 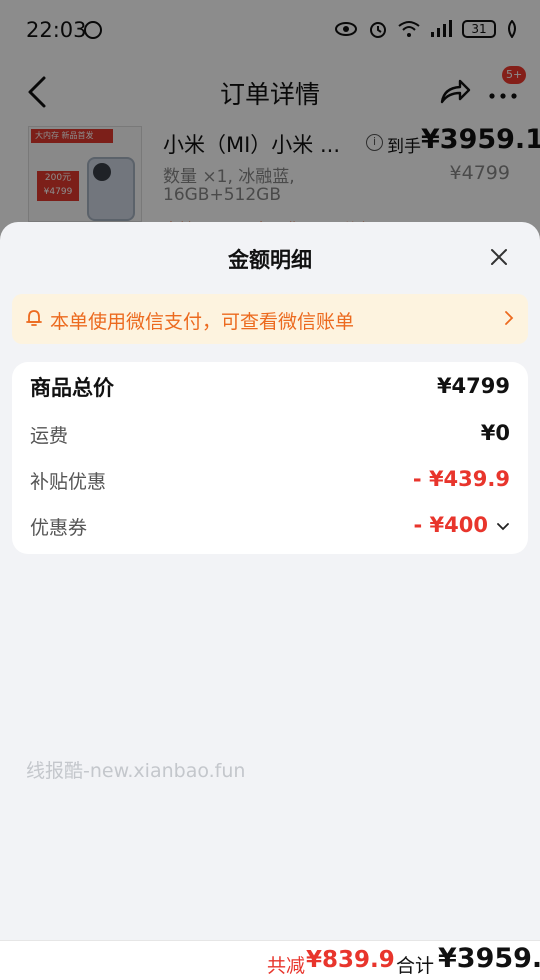 What do you see at coordinates (286, 966) in the screenshot?
I see `discount-label: 共减` at bounding box center [286, 966].